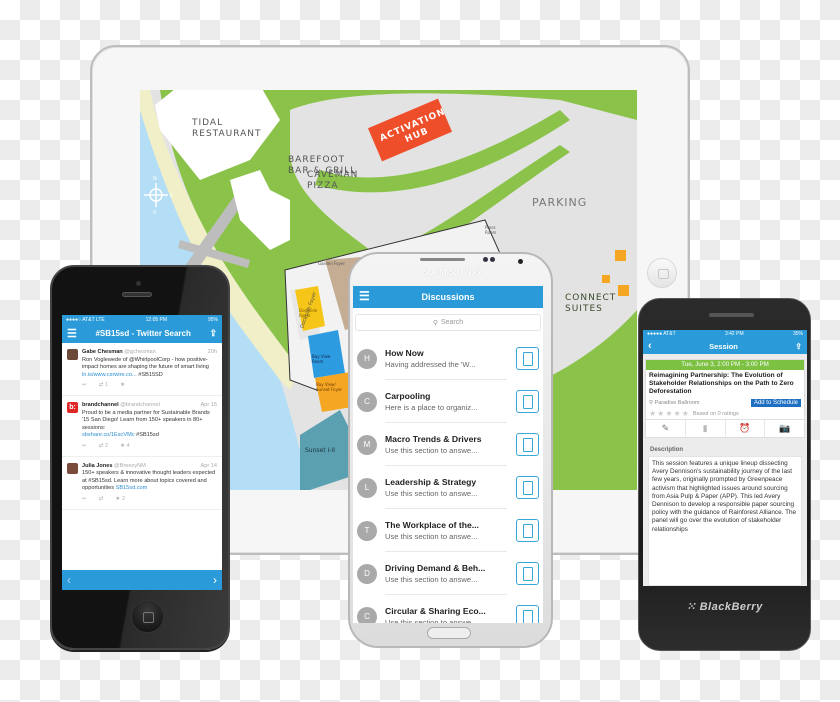  What do you see at coordinates (147, 435) in the screenshot?
I see `tweet-hashtag: #SB15sd` at bounding box center [147, 435].